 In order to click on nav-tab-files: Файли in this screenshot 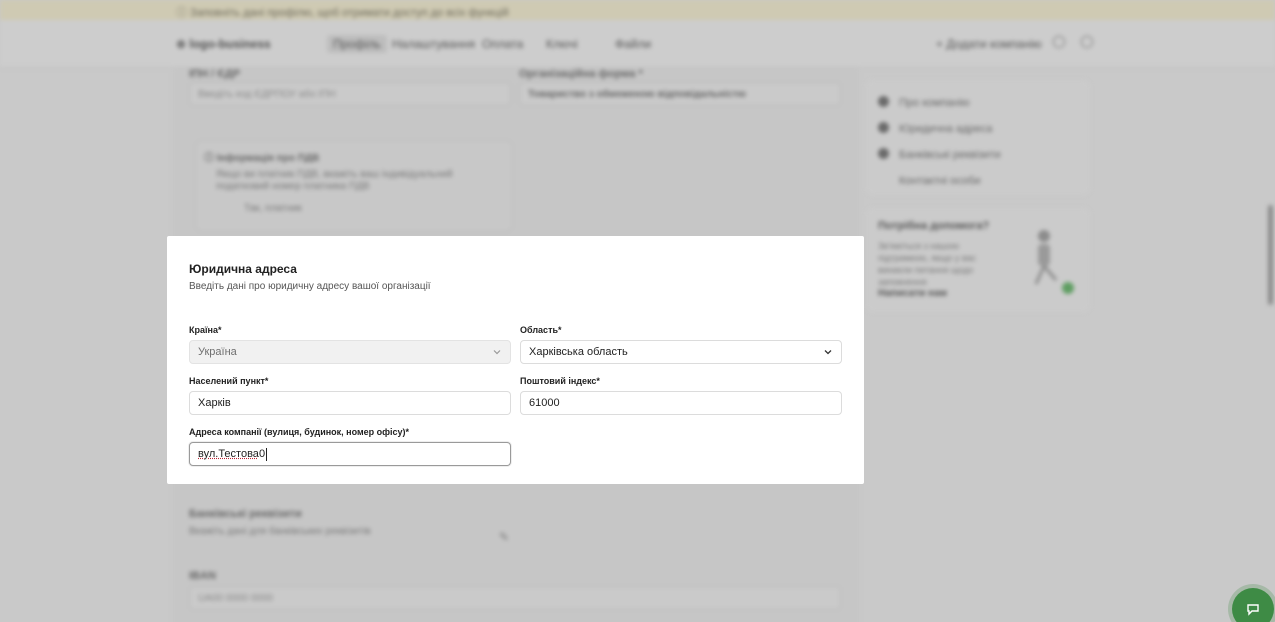, I will do `click(633, 44)`.